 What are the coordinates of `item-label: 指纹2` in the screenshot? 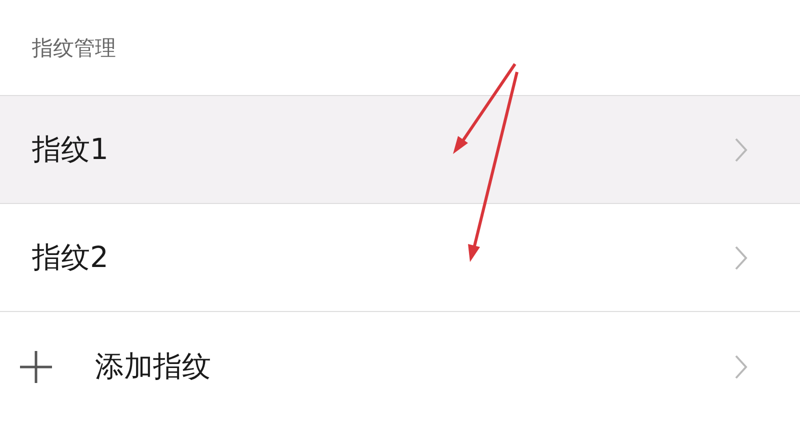 It's located at (71, 257).